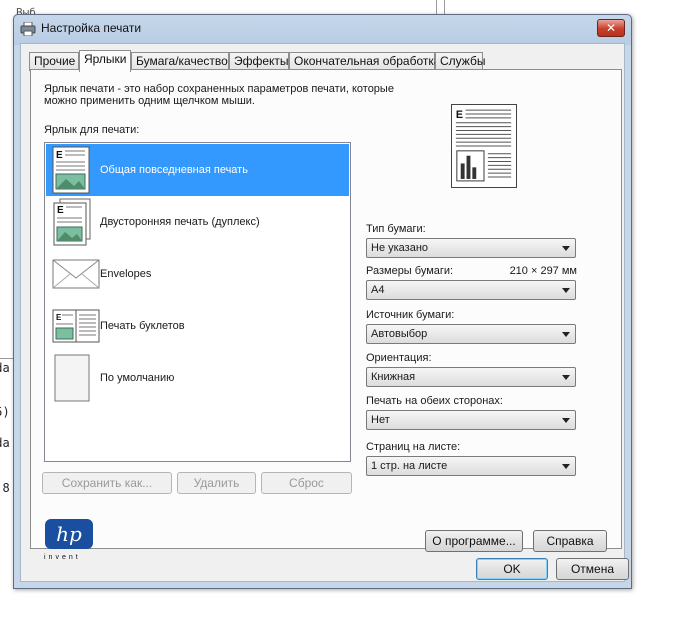 The height and width of the screenshot is (631, 693). What do you see at coordinates (570, 541) in the screenshot?
I see `help-button: Справка` at bounding box center [570, 541].